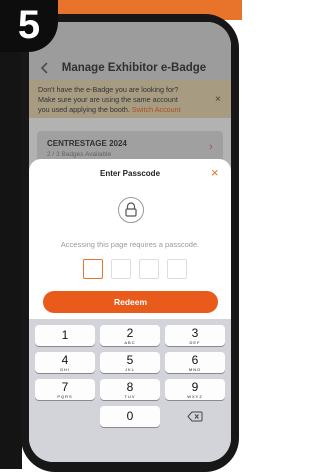 The image size is (320, 472). I want to click on key-9: 9 WXYZ, so click(195, 389).